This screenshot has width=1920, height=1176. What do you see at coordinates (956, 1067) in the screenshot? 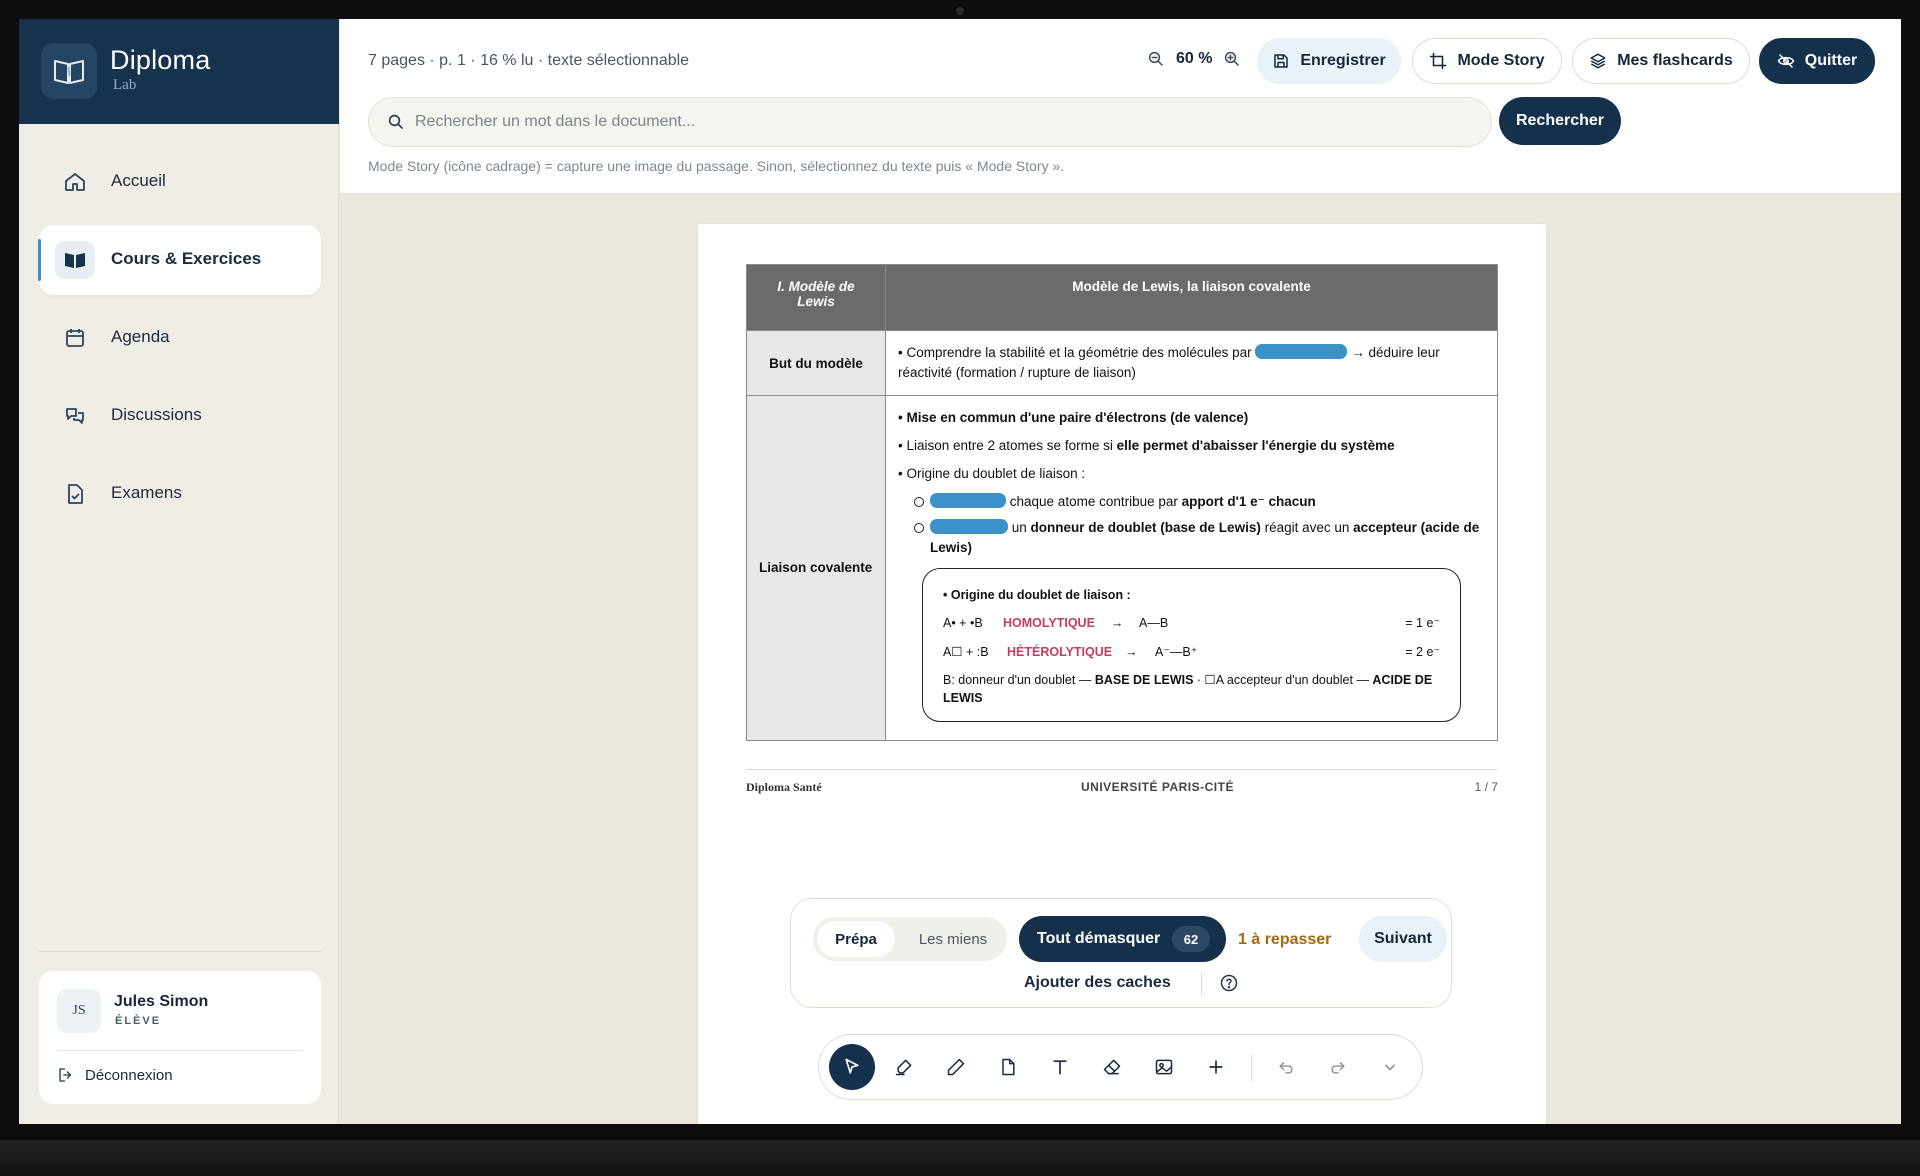
I see `pen-tool` at bounding box center [956, 1067].